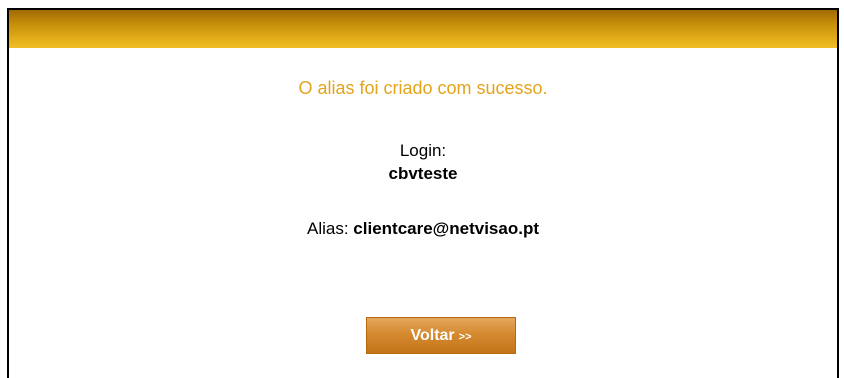 This screenshot has width=844, height=378. Describe the element at coordinates (432, 335) in the screenshot. I see `back-button-label: Voltar` at that location.